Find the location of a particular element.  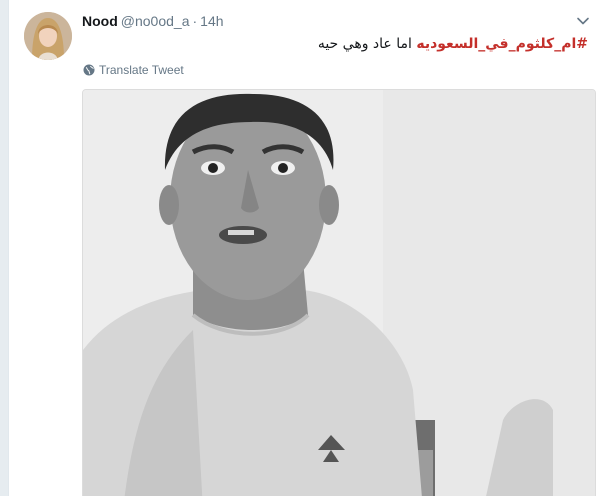

translate-tweet-link: Translate Tweet is located at coordinates (133, 70).